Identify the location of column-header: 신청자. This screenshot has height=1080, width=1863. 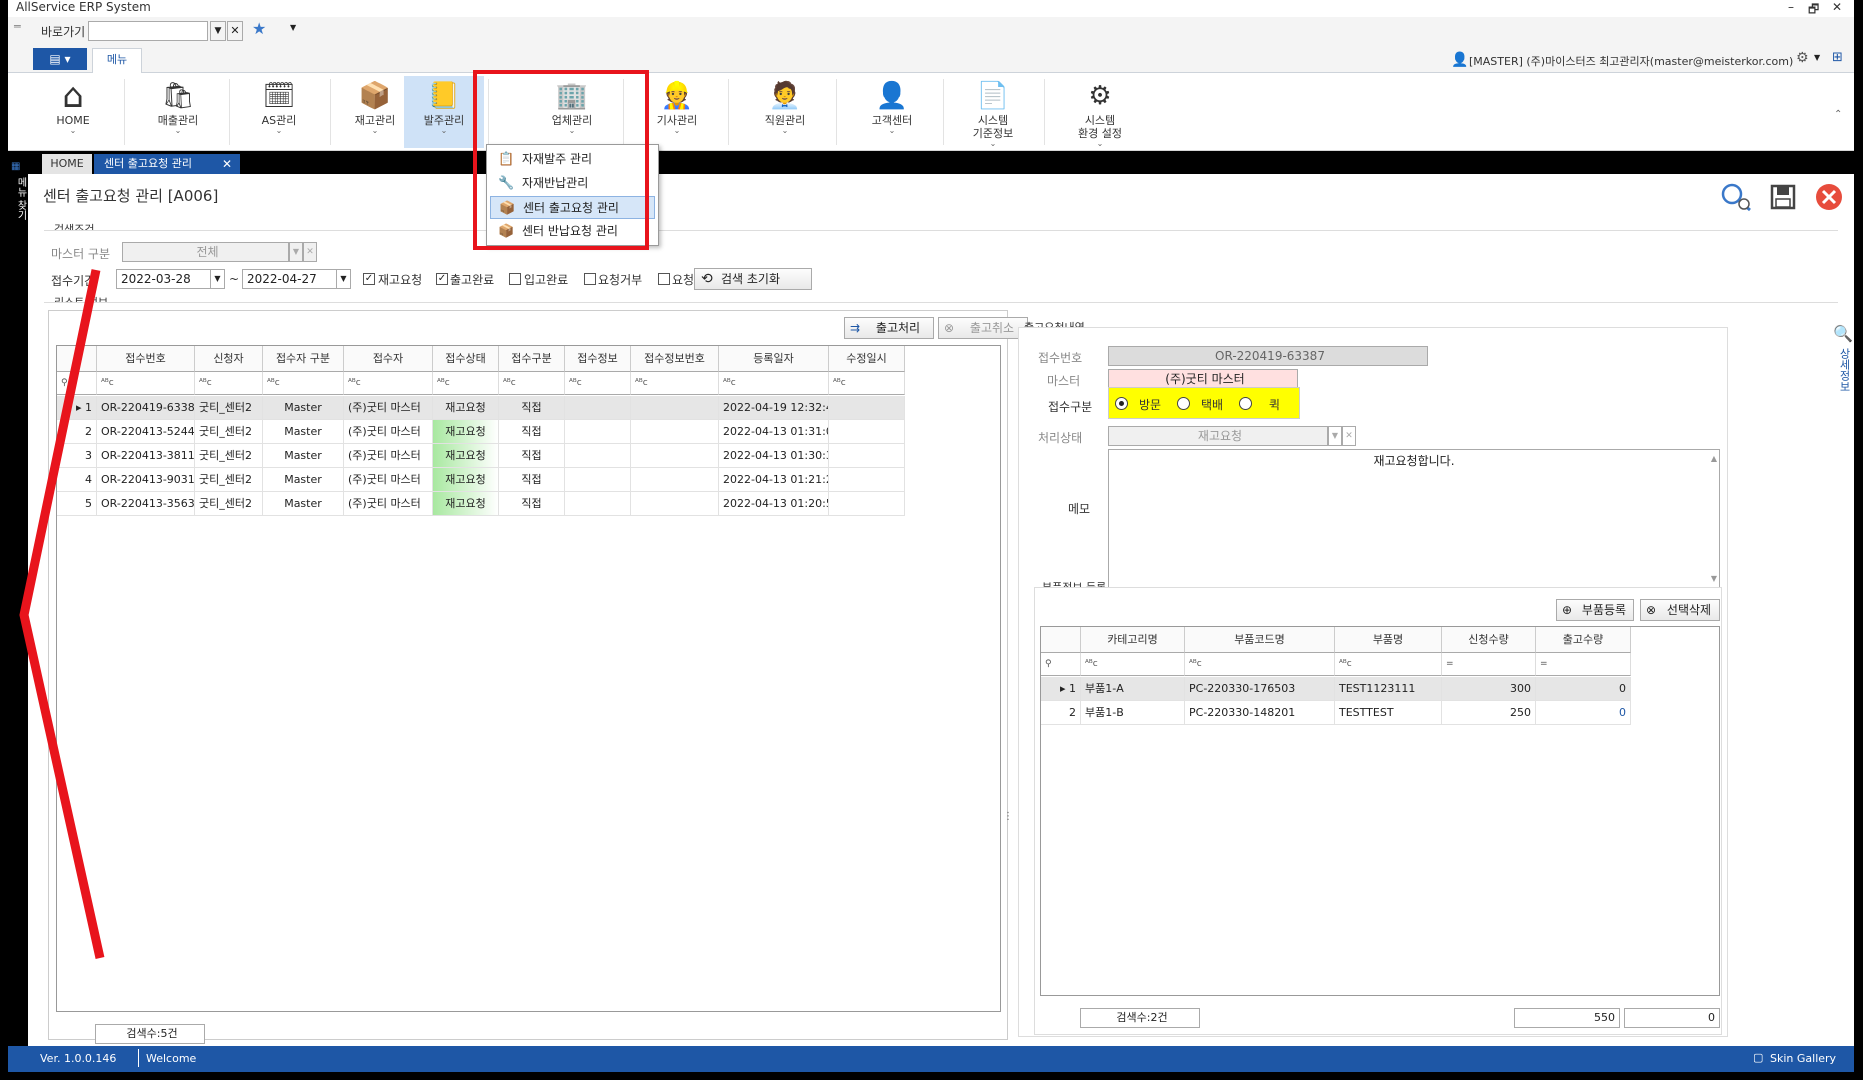
(229, 359).